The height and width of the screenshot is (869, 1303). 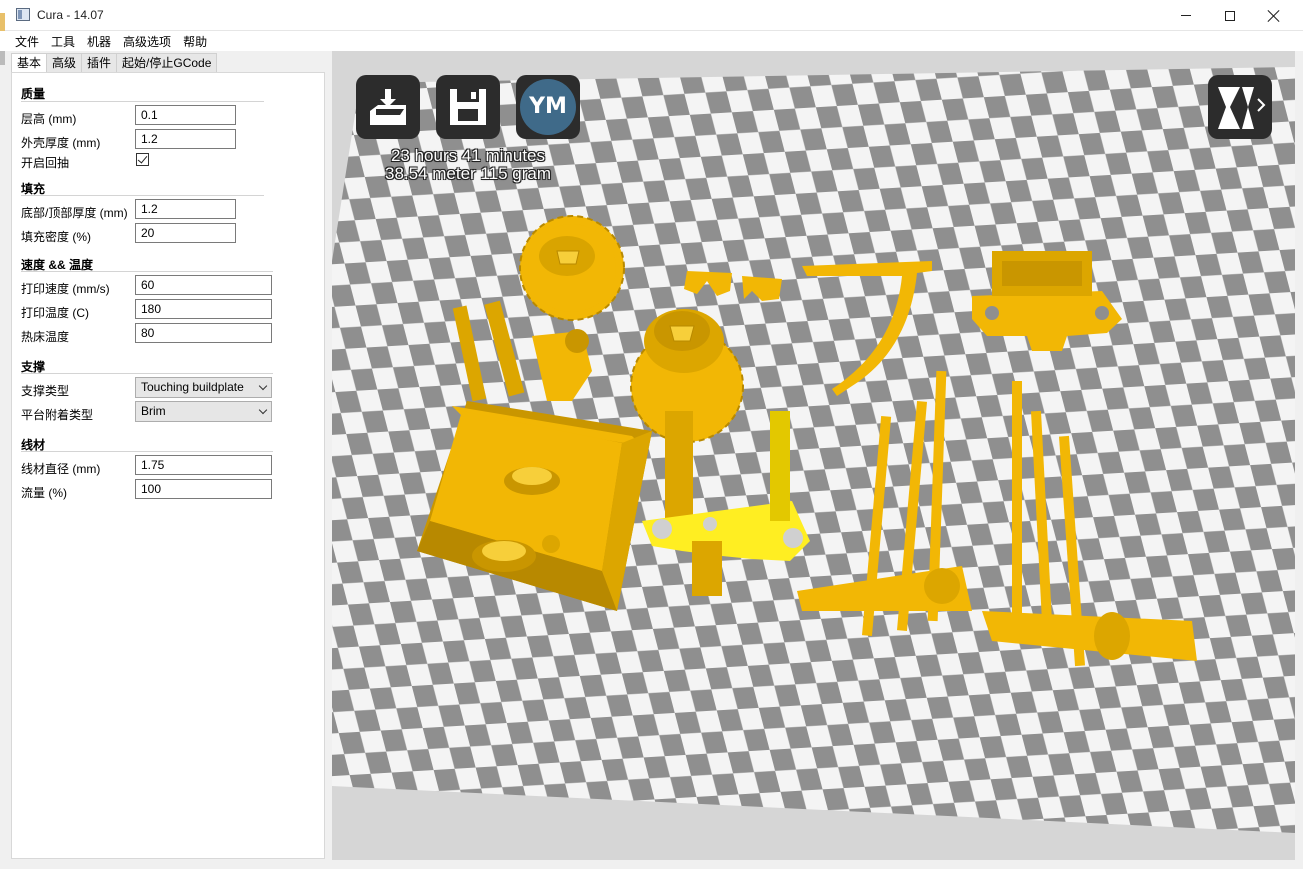 What do you see at coordinates (61, 143) in the screenshot?
I see `shell-thickness-label: 外壳厚度 (mm)` at bounding box center [61, 143].